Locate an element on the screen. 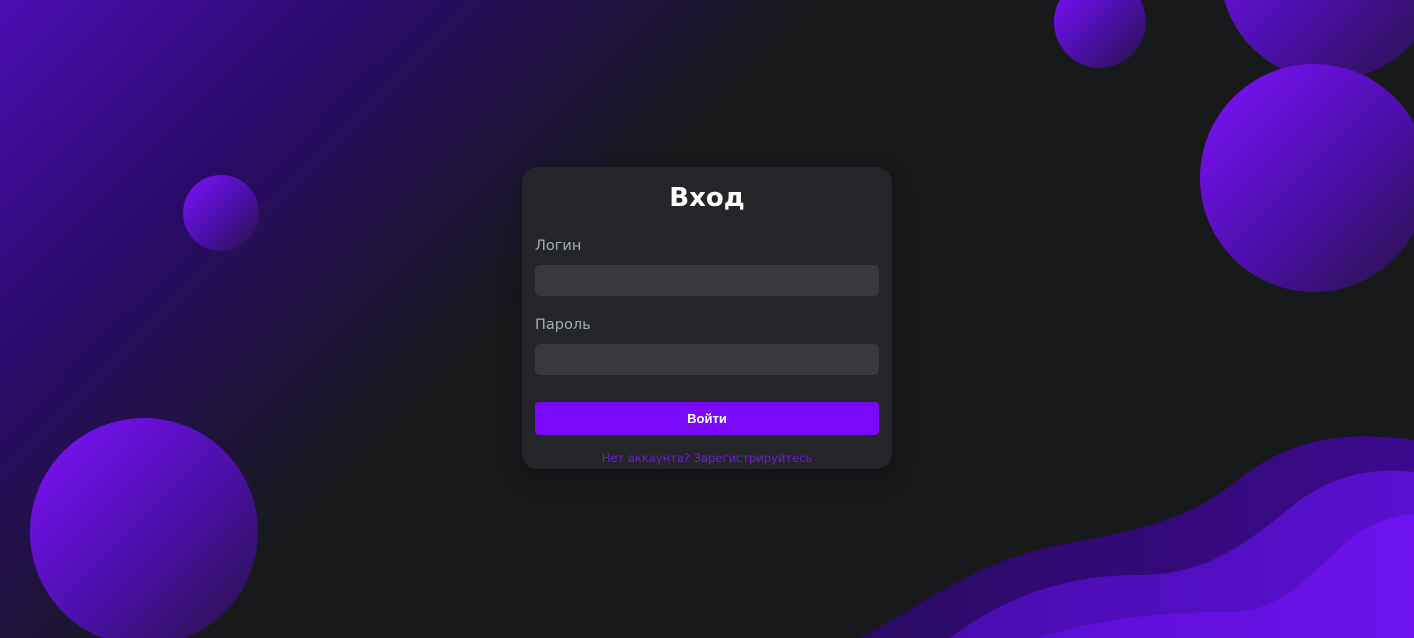  sphere-right is located at coordinates (1307, 178).